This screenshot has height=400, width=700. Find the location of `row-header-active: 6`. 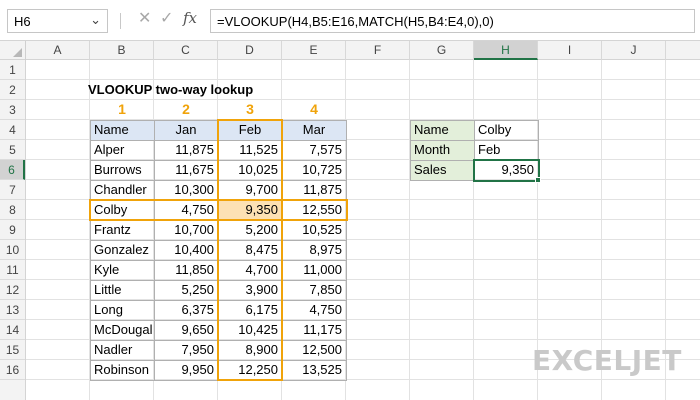

row-header-active: 6 is located at coordinates (12, 170).